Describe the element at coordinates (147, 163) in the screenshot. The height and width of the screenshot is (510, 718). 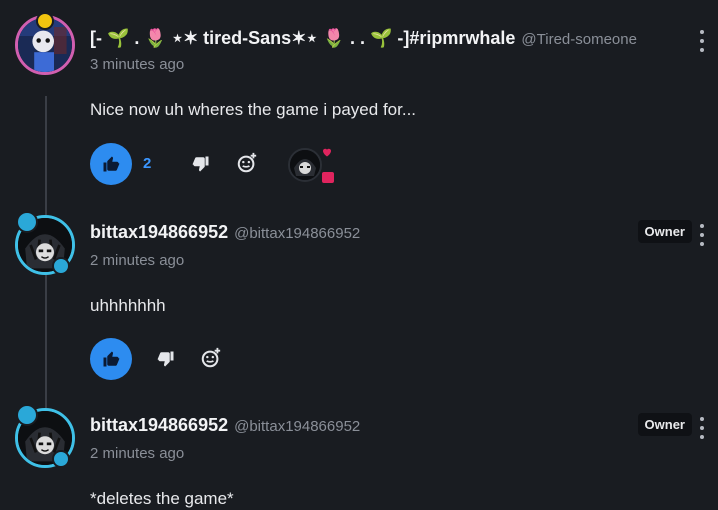
I see `like-count: 2` at that location.